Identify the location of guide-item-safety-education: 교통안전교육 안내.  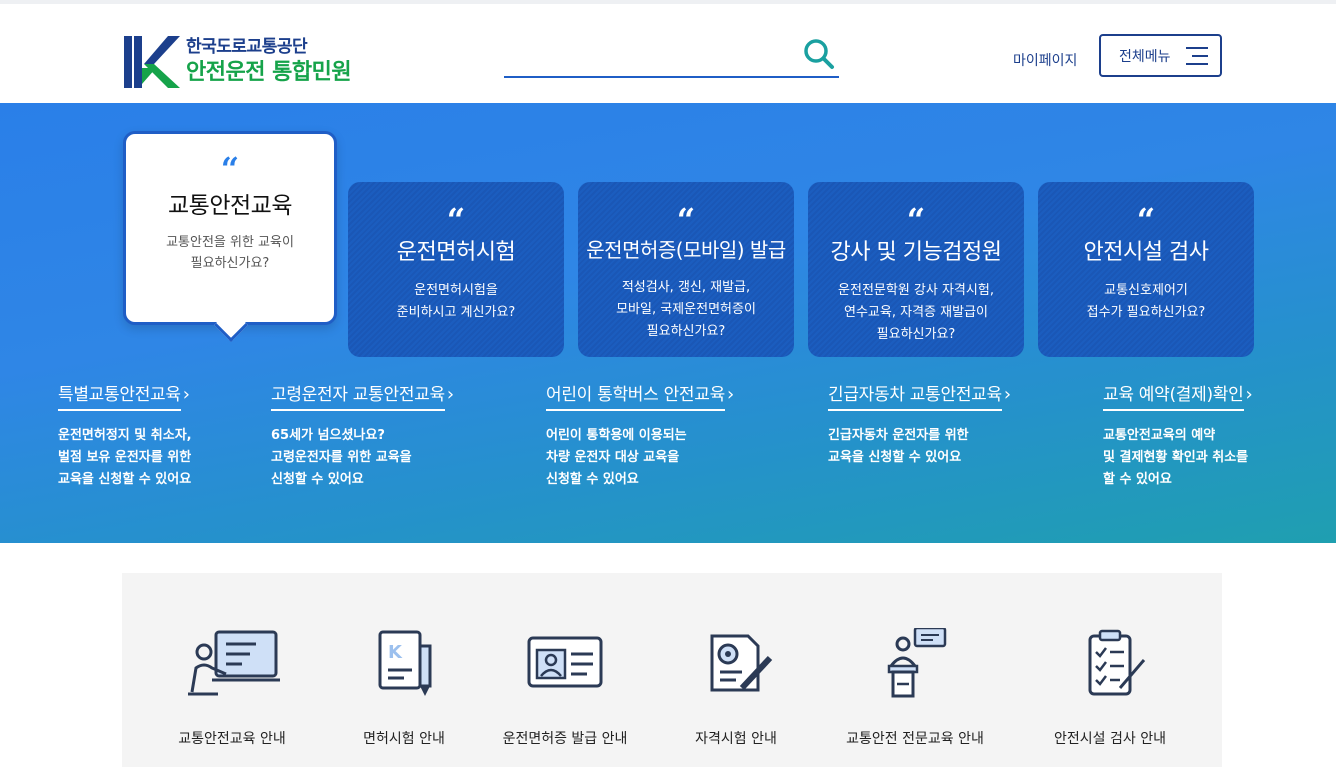
(232, 688).